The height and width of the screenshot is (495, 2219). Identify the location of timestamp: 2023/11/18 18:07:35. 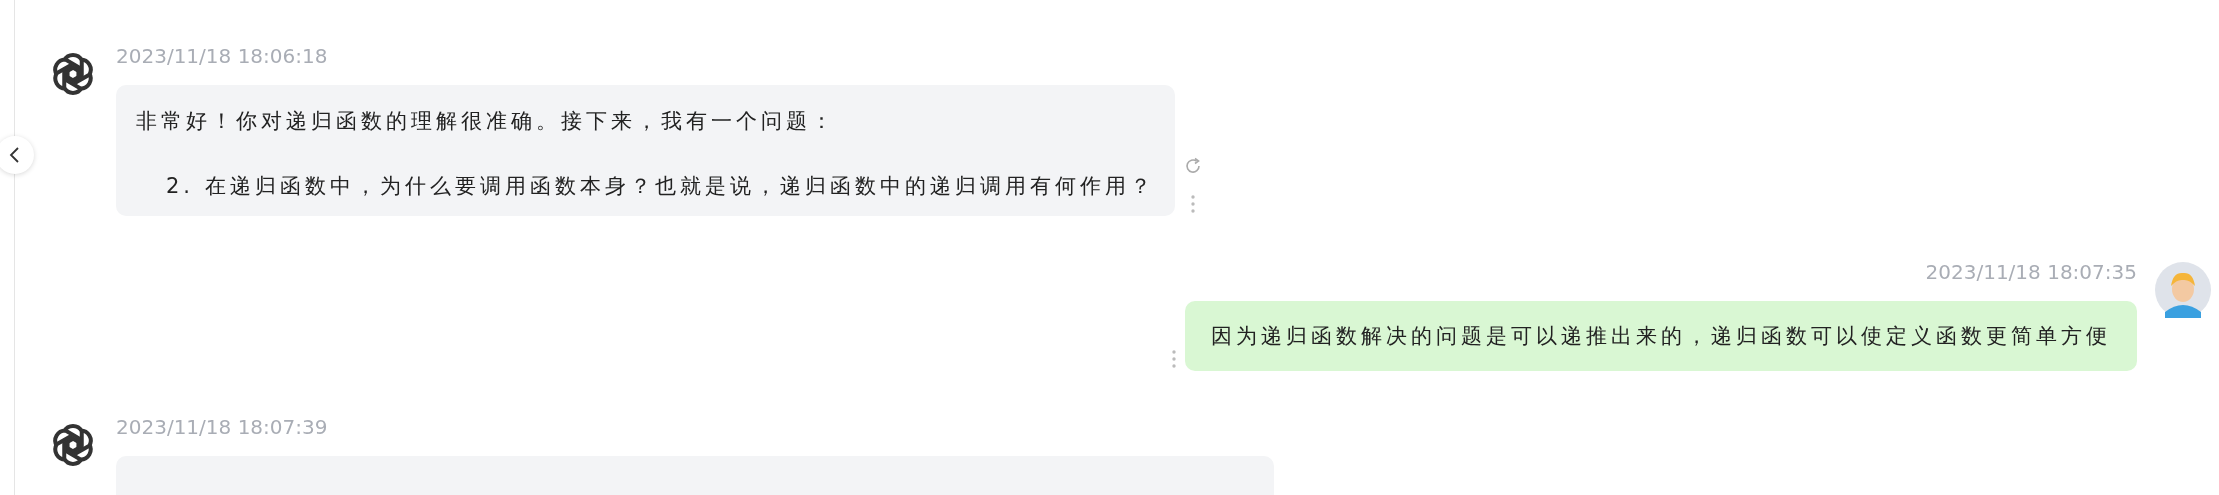
(2031, 272).